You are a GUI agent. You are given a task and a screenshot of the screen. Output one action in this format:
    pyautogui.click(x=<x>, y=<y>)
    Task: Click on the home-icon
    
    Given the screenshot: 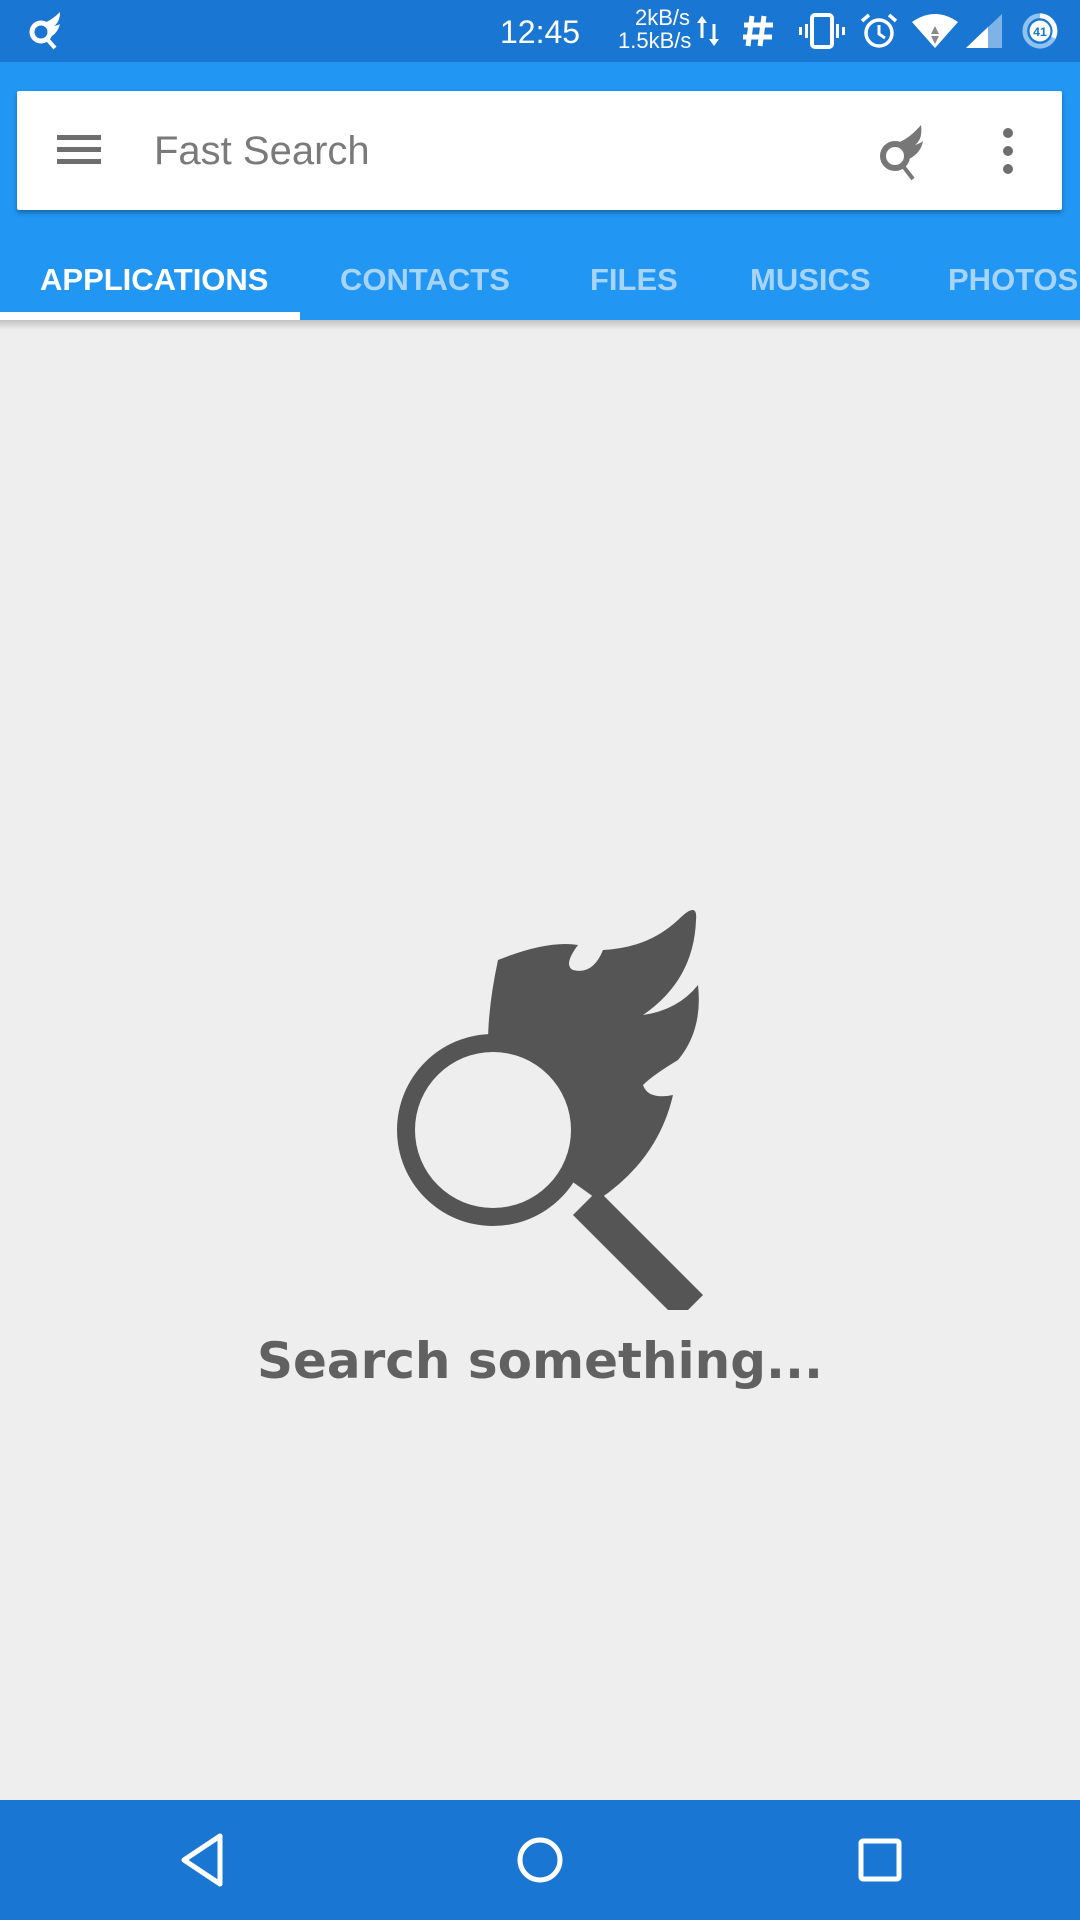 What is the action you would take?
    pyautogui.click(x=540, y=1860)
    